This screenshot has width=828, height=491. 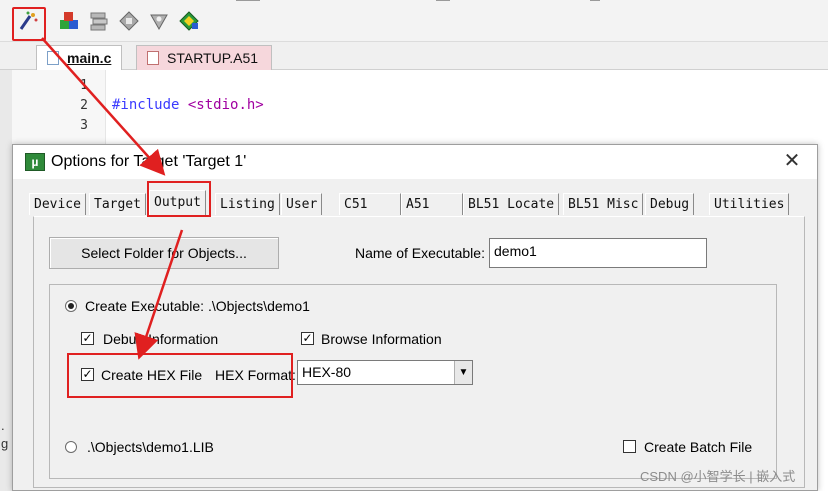 What do you see at coordinates (749, 204) in the screenshot?
I see `tab-utilities: Utilities` at bounding box center [749, 204].